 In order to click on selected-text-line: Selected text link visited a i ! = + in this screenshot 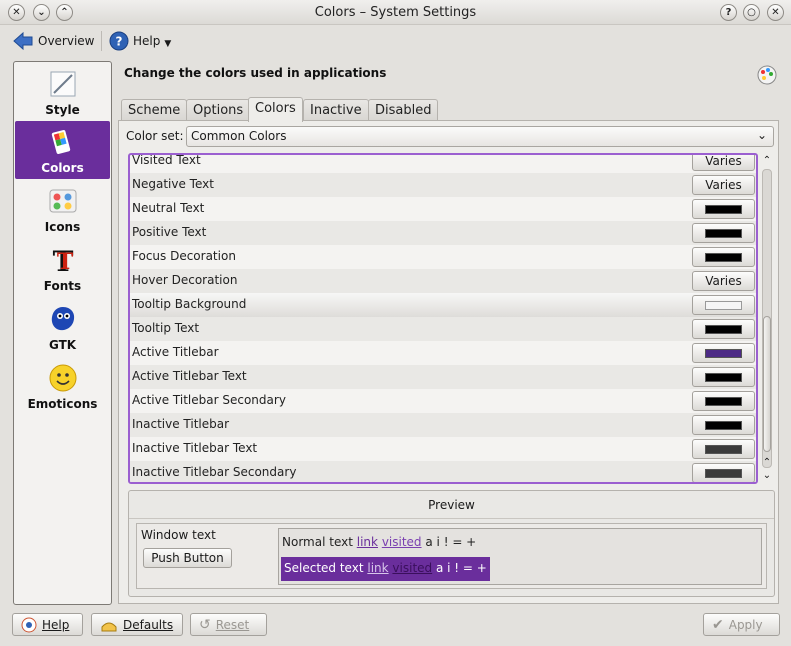, I will do `click(385, 569)`.